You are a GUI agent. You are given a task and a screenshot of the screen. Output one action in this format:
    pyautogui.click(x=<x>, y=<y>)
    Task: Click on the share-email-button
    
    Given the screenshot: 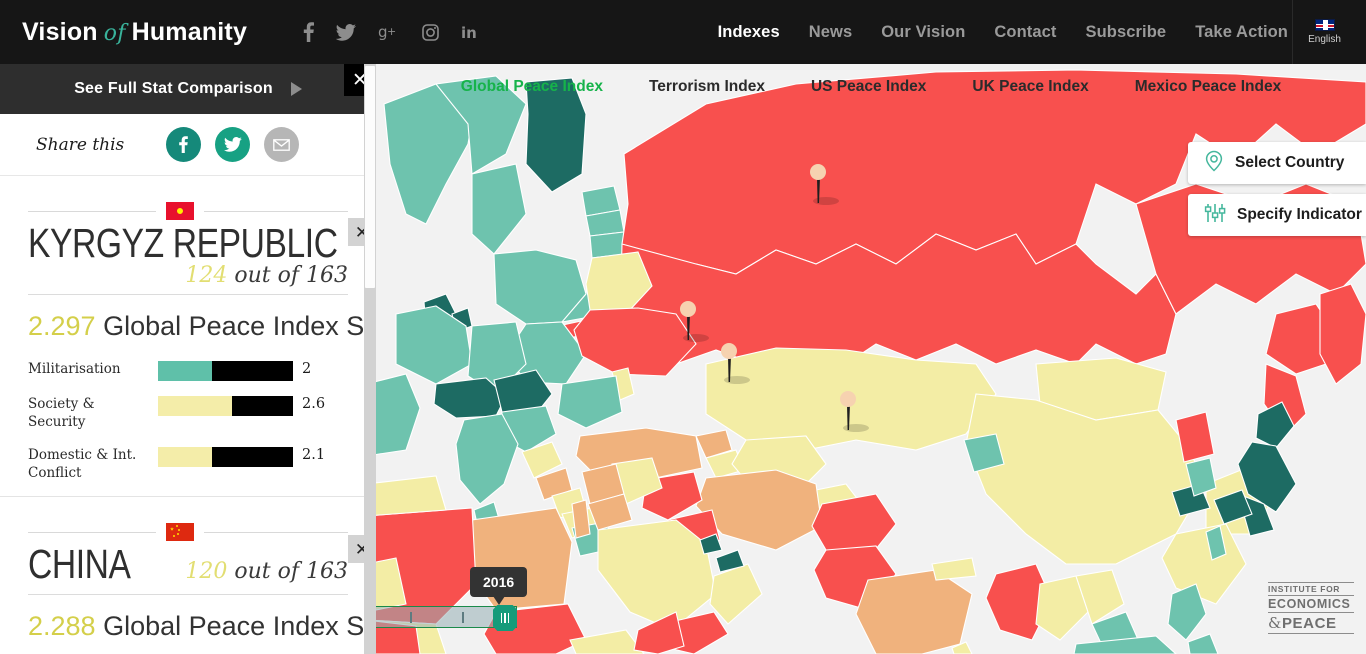 What is the action you would take?
    pyautogui.click(x=281, y=144)
    